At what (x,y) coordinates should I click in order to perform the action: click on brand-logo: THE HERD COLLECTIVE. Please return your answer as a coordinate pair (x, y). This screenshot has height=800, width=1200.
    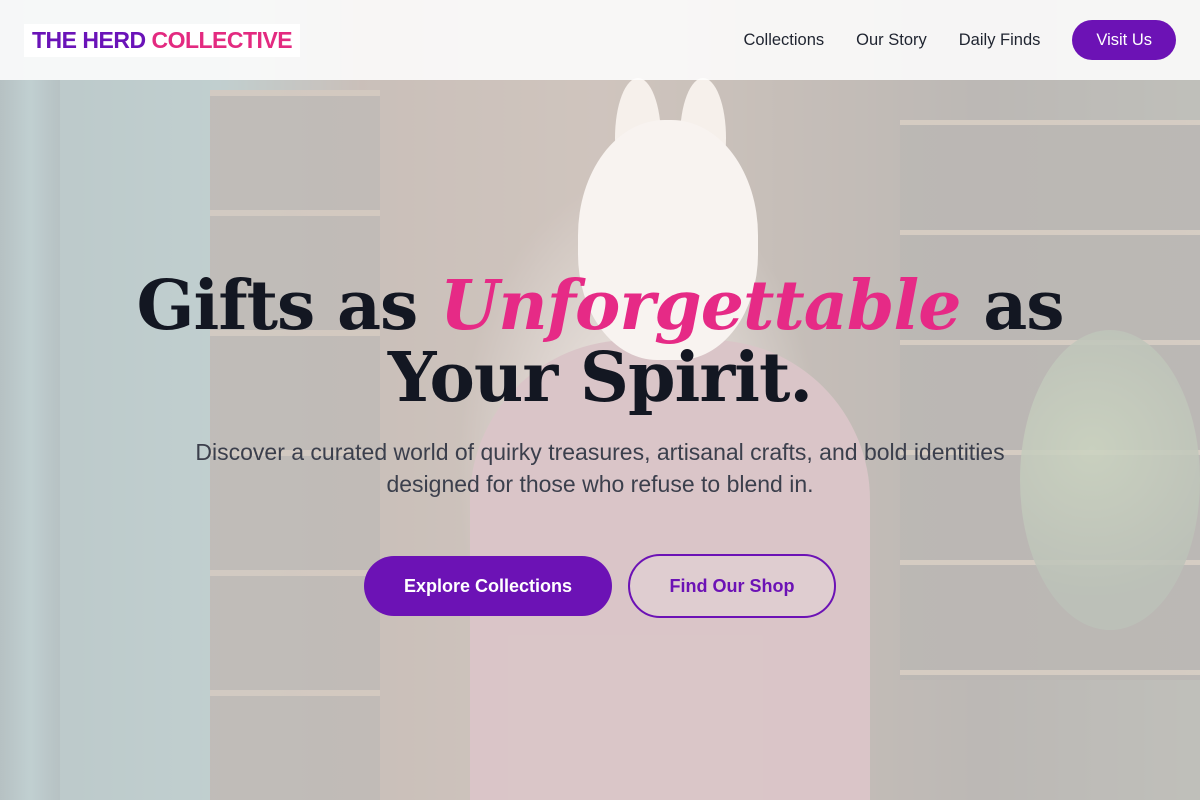
    Looking at the image, I should click on (162, 40).